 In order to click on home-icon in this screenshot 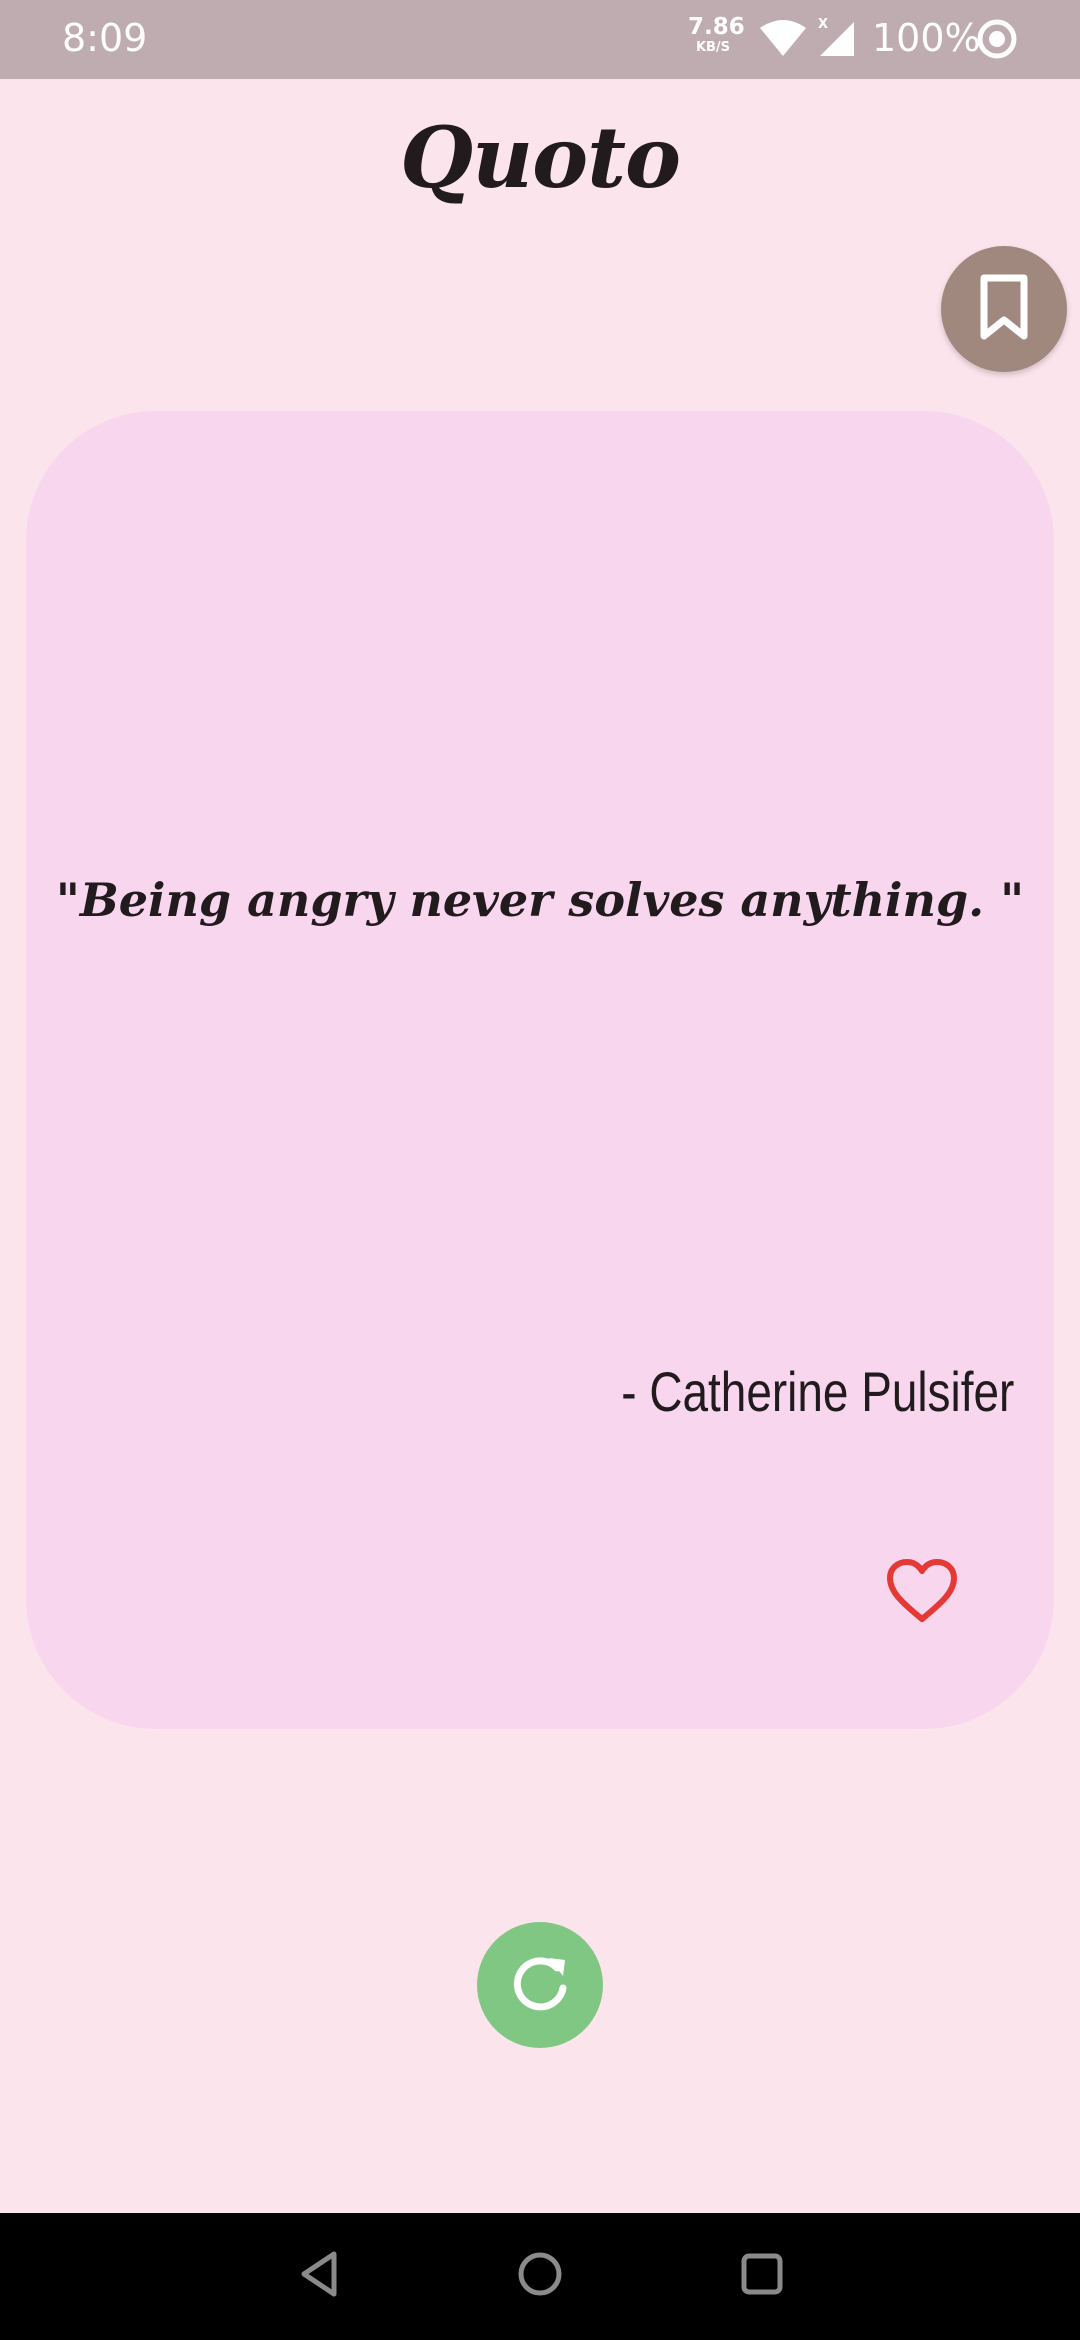, I will do `click(540, 2276)`.